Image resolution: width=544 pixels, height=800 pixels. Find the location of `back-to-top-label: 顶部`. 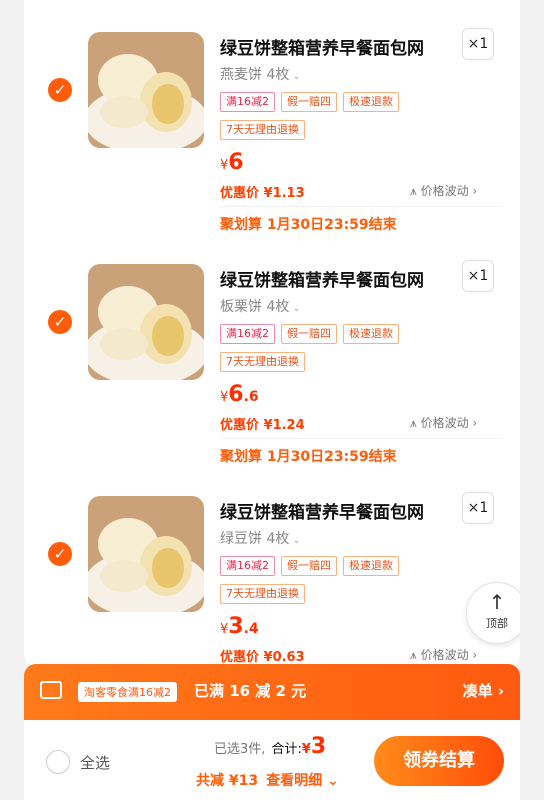

back-to-top-label: 顶部 is located at coordinates (497, 623).